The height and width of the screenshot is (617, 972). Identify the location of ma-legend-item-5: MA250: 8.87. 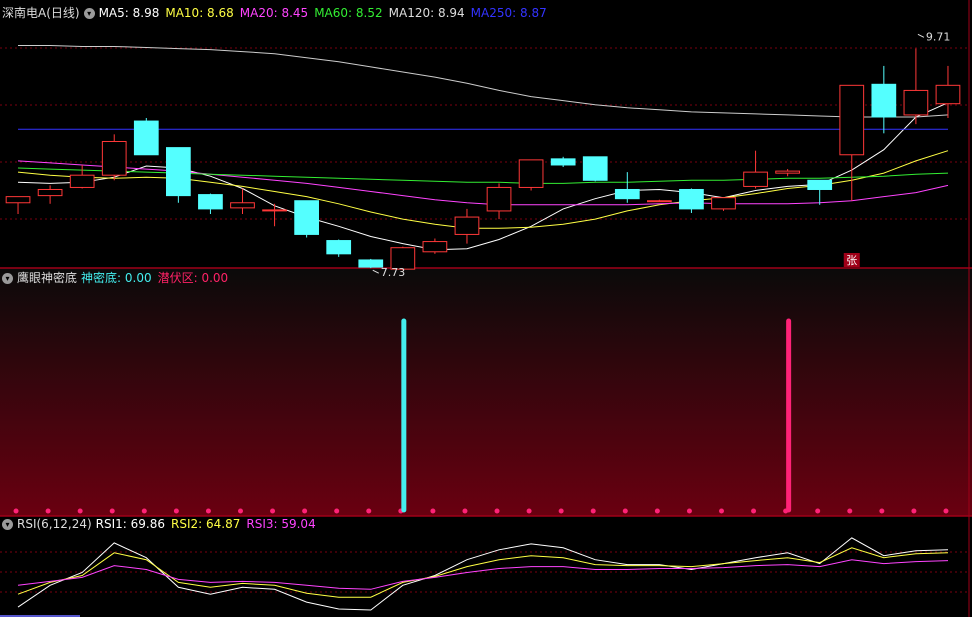
(508, 13).